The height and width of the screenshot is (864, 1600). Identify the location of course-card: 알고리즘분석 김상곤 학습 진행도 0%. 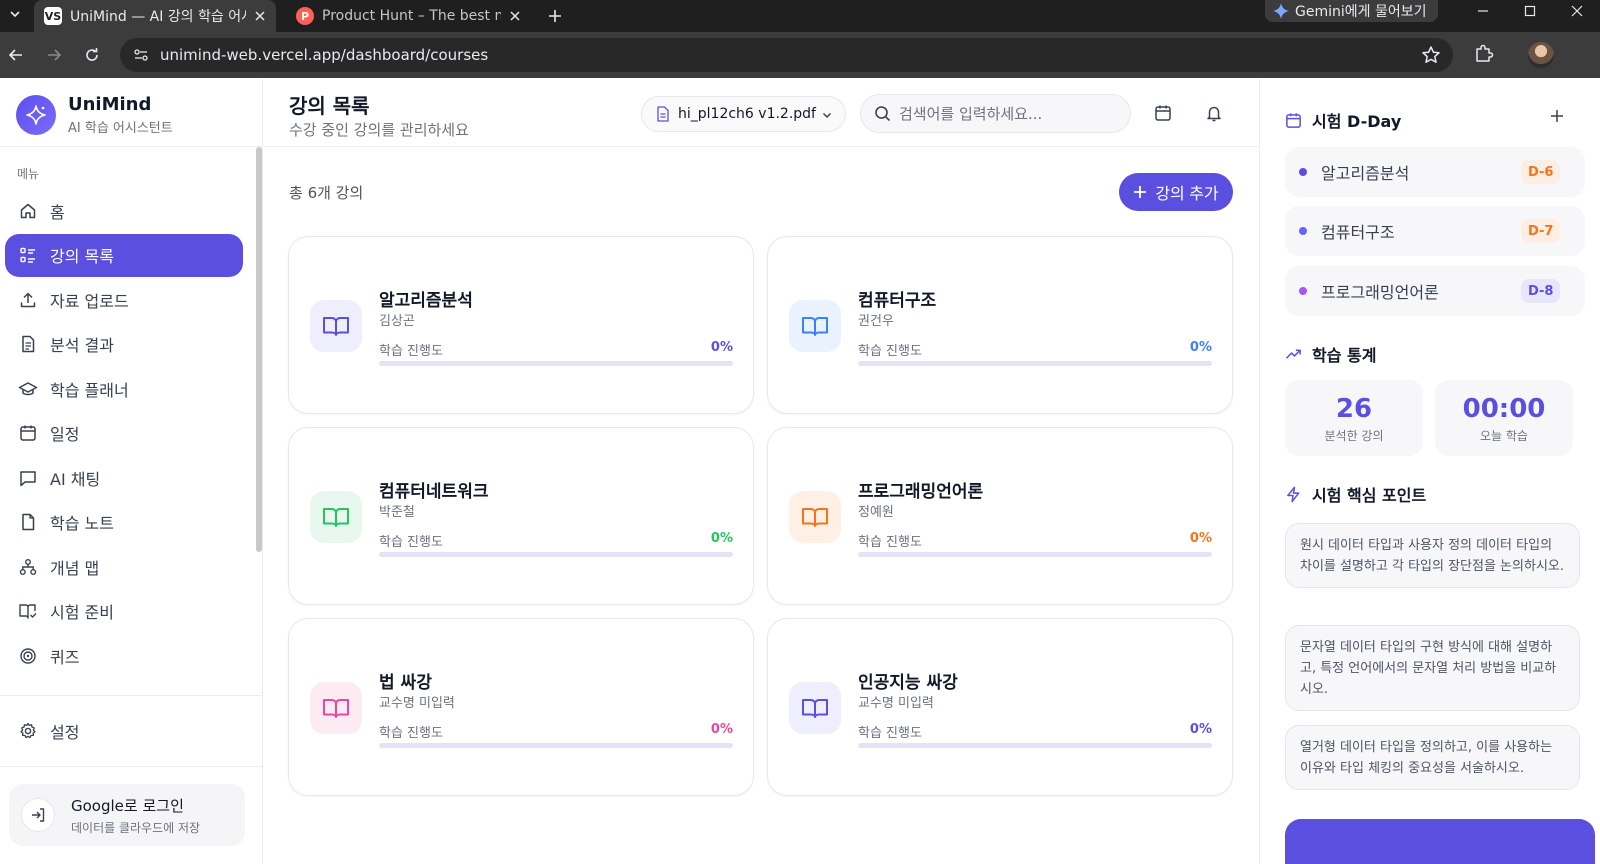
(521, 325).